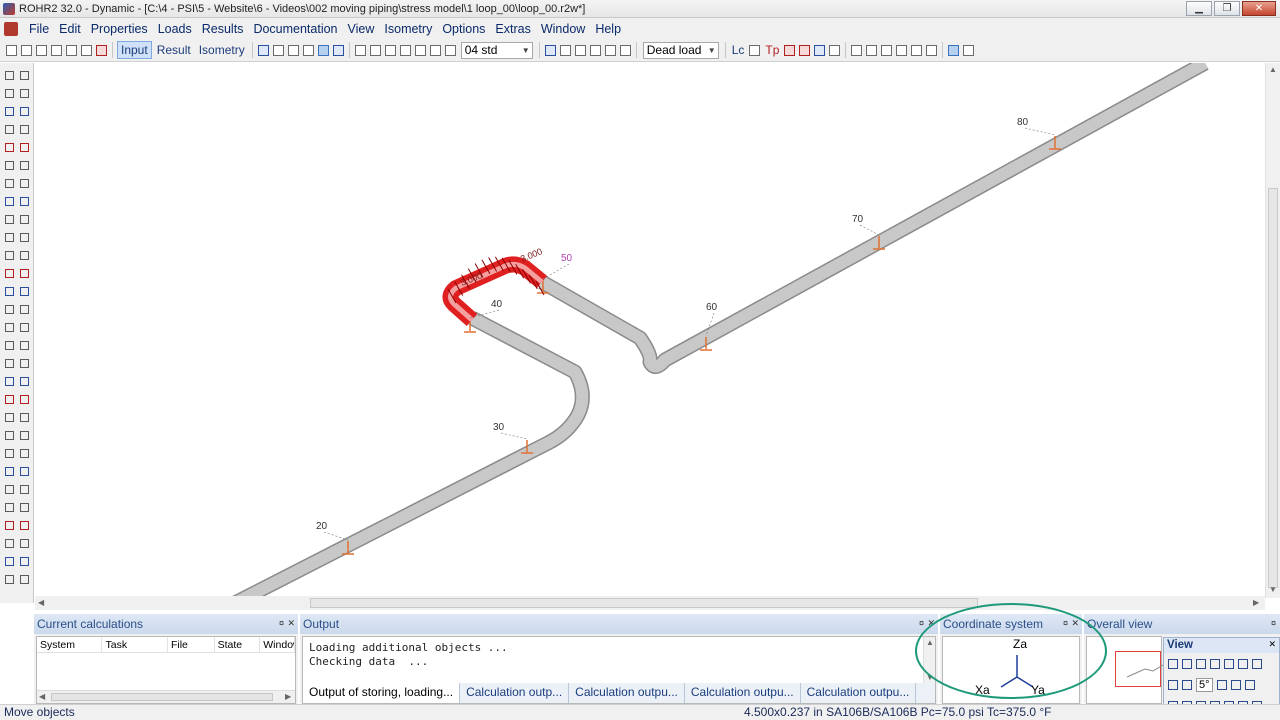 Image resolution: width=1280 pixels, height=720 pixels. Describe the element at coordinates (360, 50) in the screenshot. I see `branch-icon` at that location.